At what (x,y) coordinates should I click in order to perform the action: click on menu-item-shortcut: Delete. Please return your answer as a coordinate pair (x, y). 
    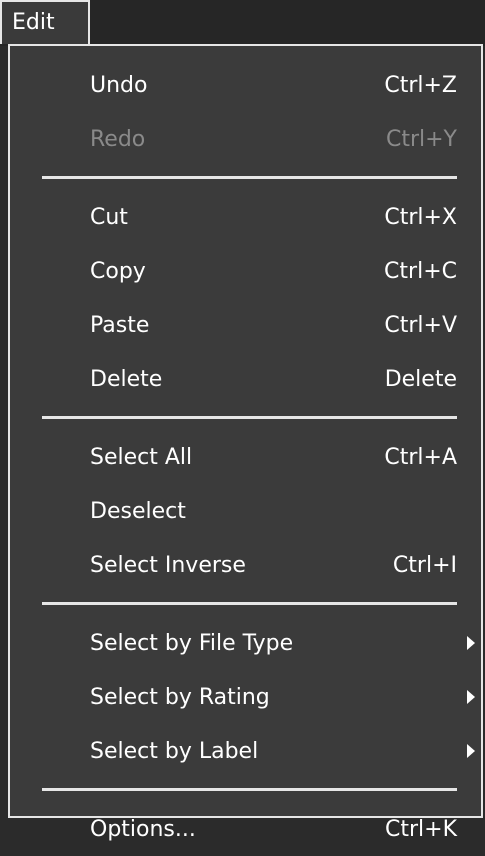
    Looking at the image, I should click on (420, 379).